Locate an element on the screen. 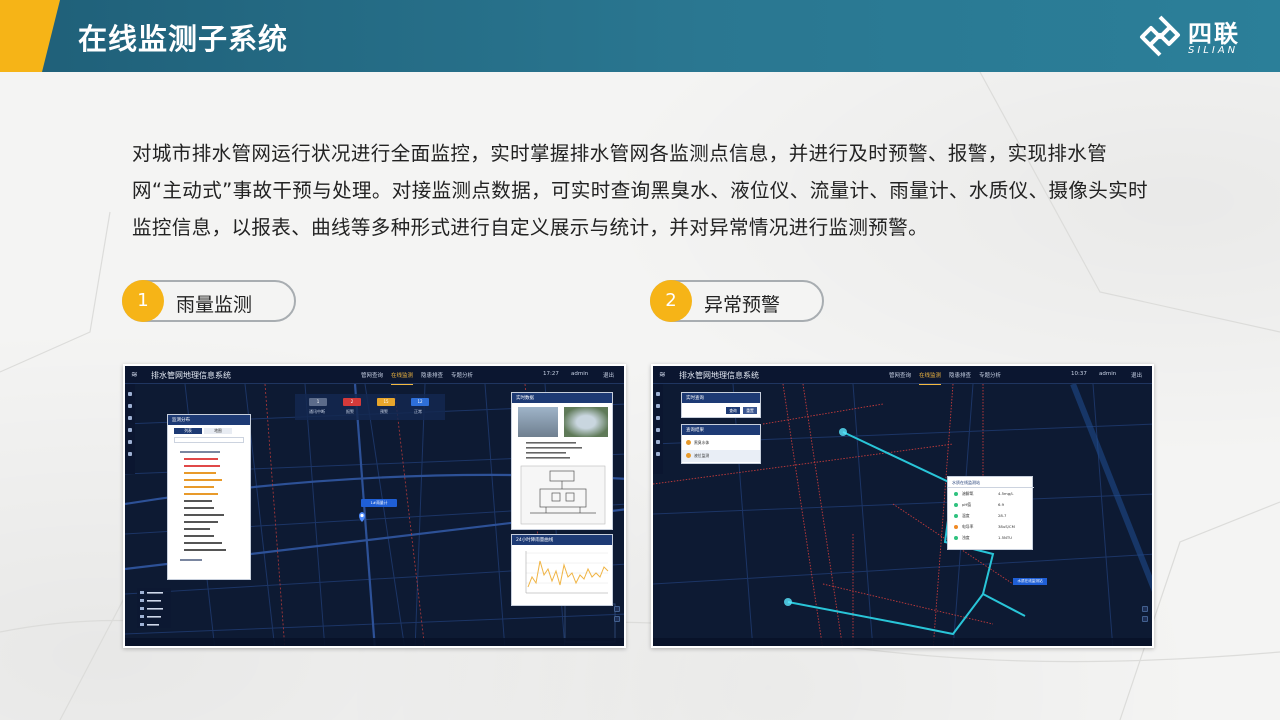  clock-text: 10:37 is located at coordinates (1079, 374).